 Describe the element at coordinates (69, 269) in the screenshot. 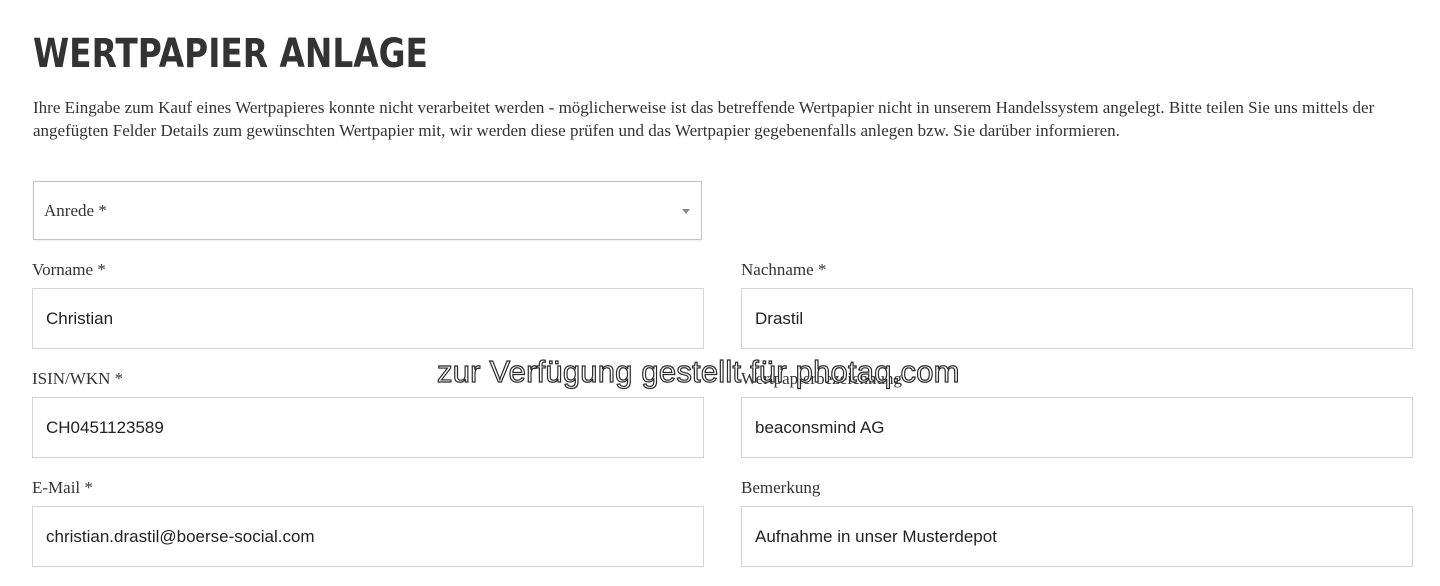

I see `first-name-label: Vorname *` at that location.